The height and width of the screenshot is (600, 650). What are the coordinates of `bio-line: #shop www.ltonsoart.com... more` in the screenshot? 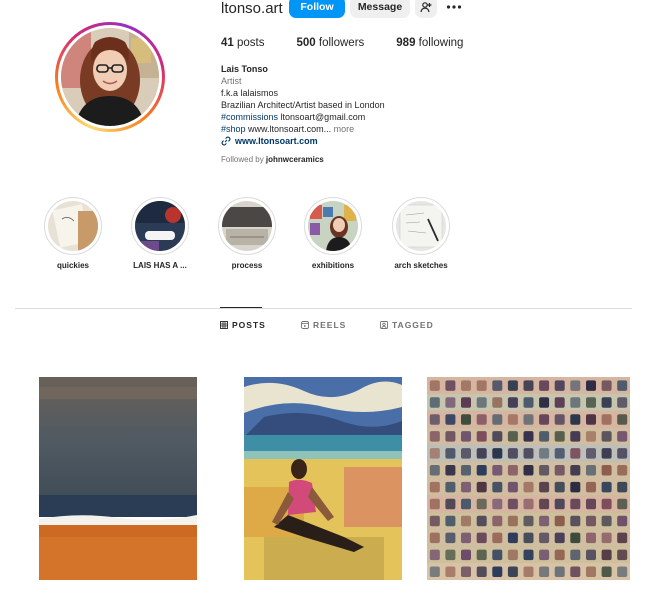 It's located at (351, 129).